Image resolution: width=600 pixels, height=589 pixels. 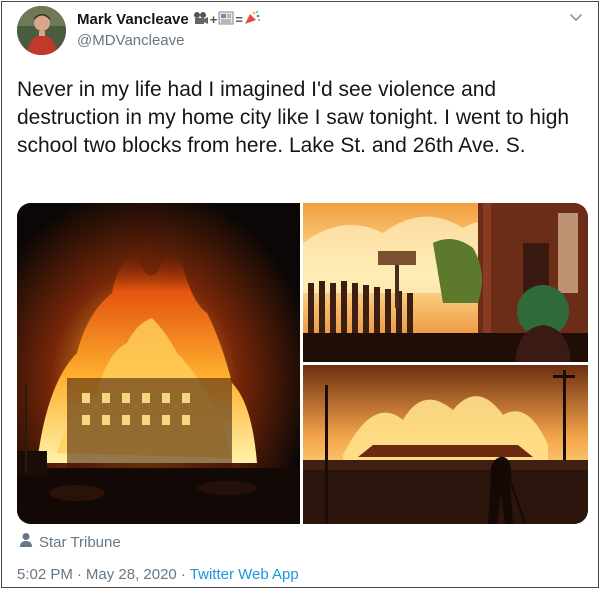 I want to click on photo-fire-behind-fence, so click(x=445, y=282).